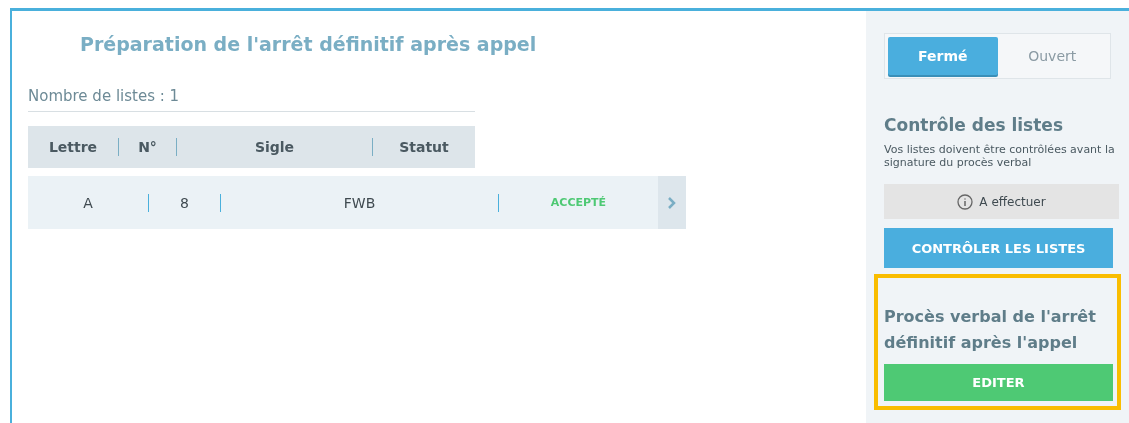  Describe the element at coordinates (943, 56) in the screenshot. I see `toggle-option: Fermé` at that location.